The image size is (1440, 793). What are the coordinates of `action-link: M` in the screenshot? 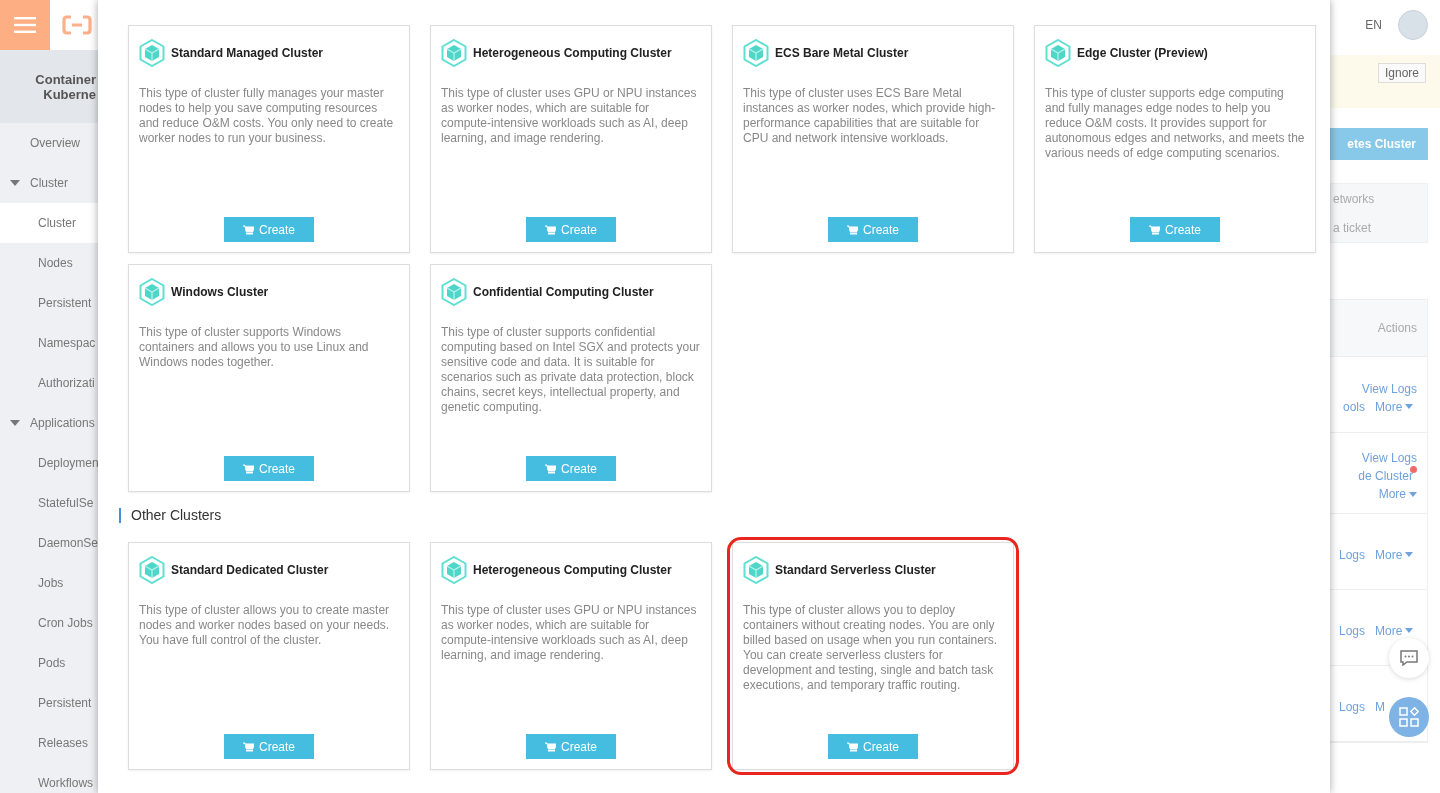 It's located at (1380, 706).